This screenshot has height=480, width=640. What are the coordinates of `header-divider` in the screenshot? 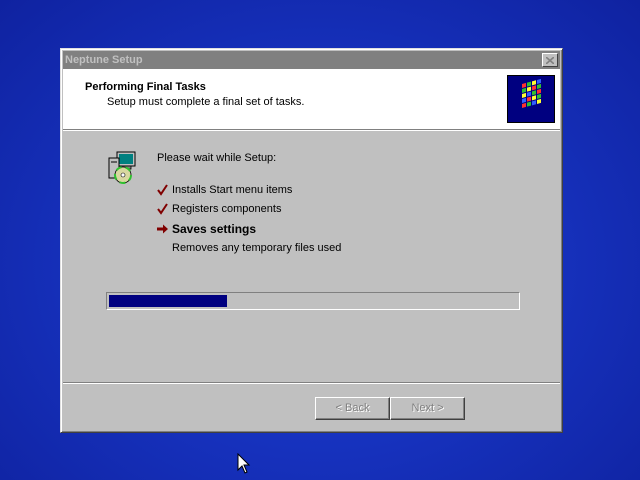 It's located at (311, 130).